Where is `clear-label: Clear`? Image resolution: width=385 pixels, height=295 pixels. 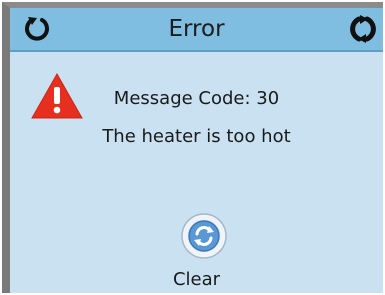 clear-label: Clear is located at coordinates (196, 279).